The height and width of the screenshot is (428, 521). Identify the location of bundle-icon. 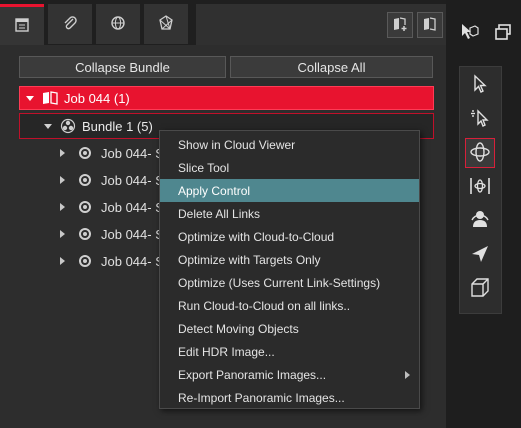
(68, 126).